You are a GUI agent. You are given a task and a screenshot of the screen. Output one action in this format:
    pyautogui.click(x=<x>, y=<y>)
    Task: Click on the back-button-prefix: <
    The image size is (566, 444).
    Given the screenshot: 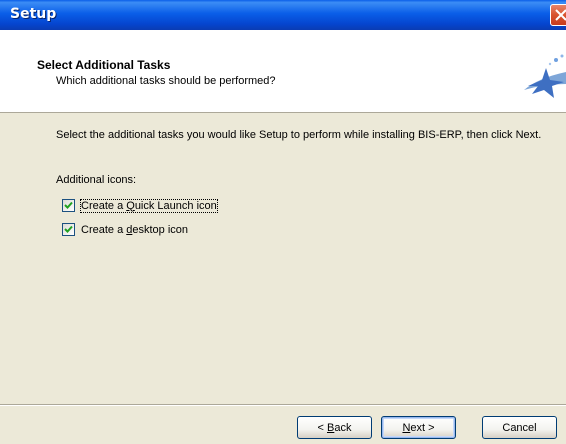 What is the action you would take?
    pyautogui.click(x=322, y=427)
    